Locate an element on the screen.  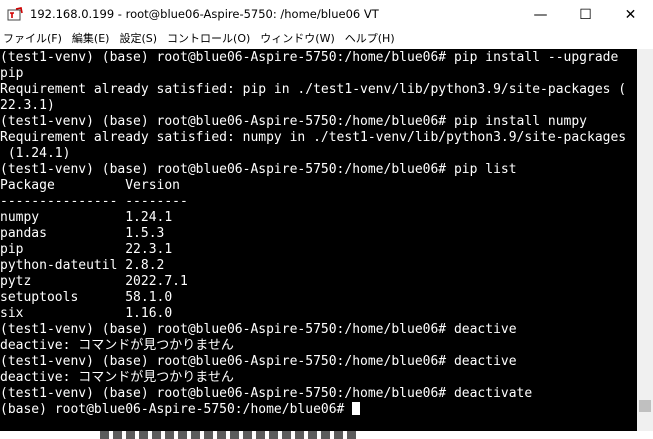
background-window-strip is located at coordinates (326, 435).